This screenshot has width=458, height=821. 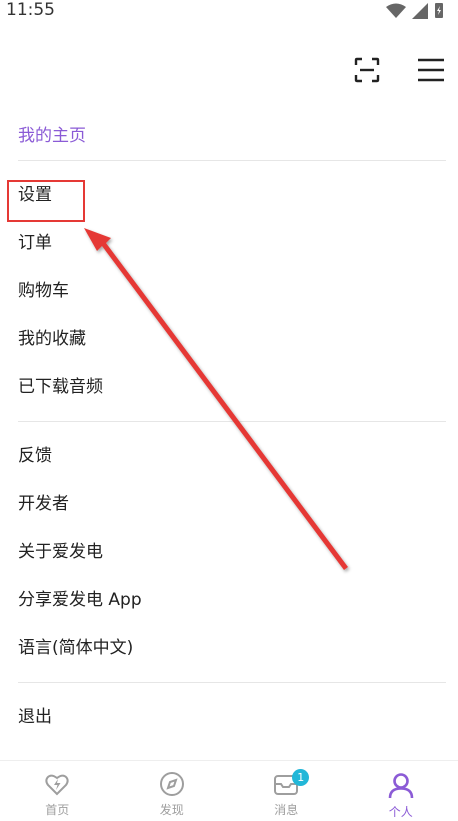 I want to click on menu-item-about: 关于爱发电, so click(x=232, y=552).